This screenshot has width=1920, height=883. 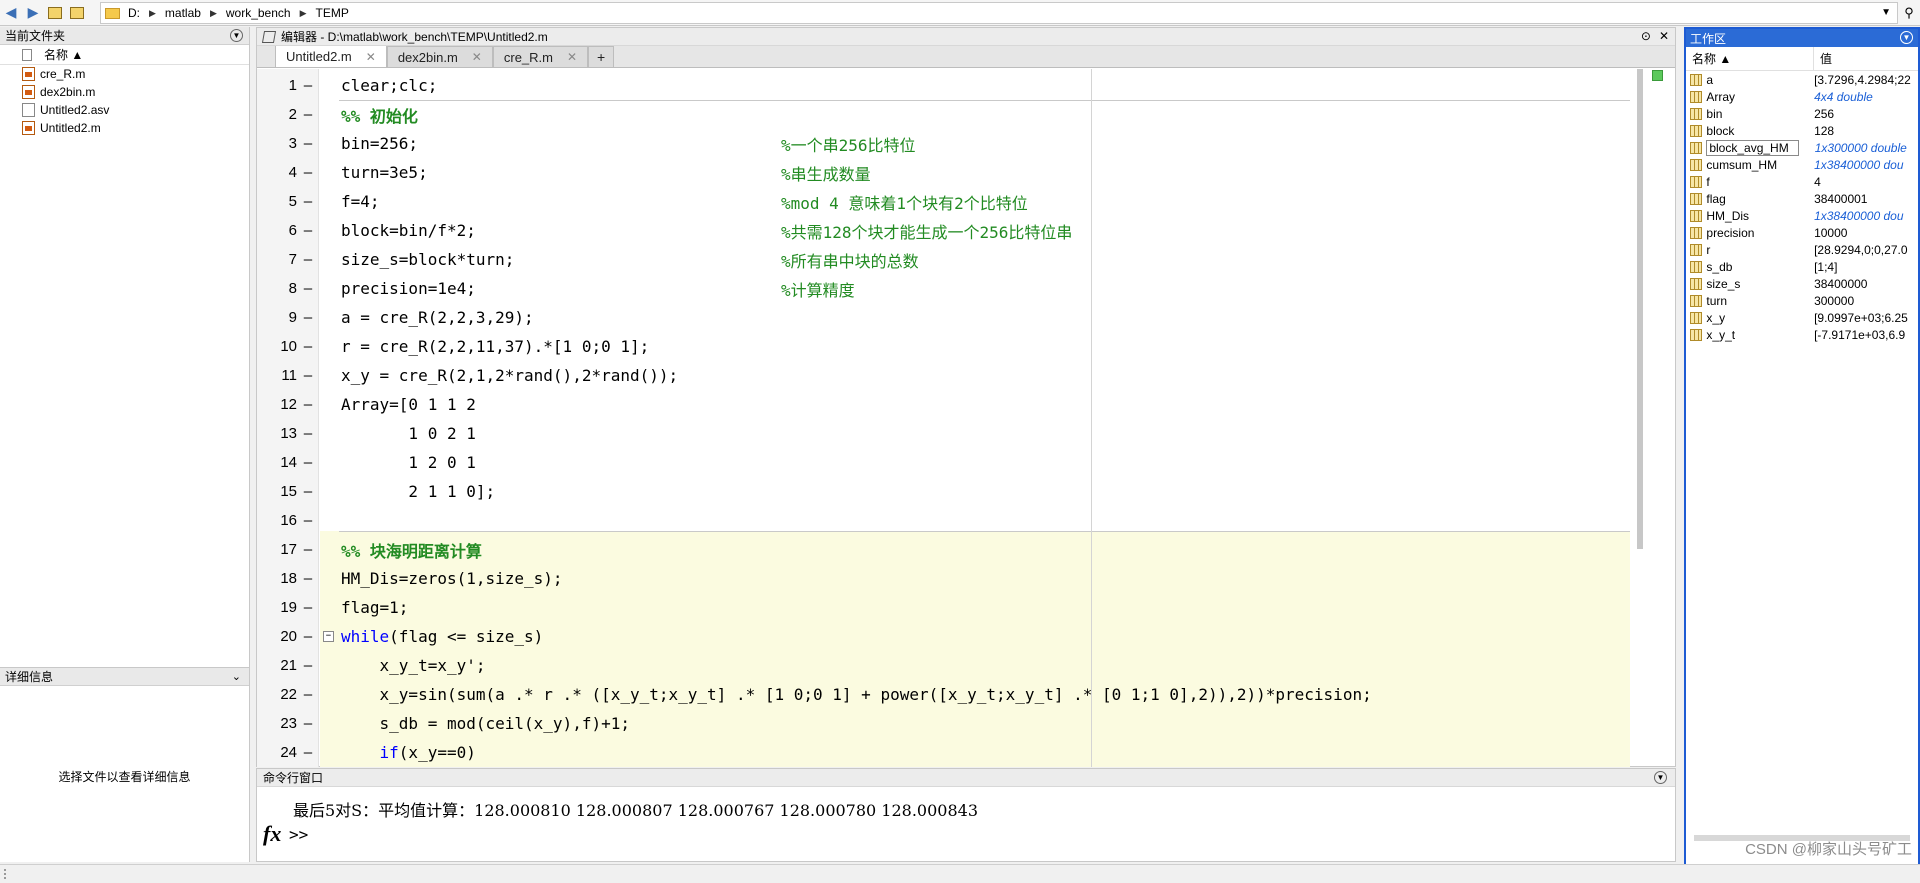 I want to click on code-line: 23— s_db = mod(ceil(x_y),f)+1;, so click(x=947, y=723).